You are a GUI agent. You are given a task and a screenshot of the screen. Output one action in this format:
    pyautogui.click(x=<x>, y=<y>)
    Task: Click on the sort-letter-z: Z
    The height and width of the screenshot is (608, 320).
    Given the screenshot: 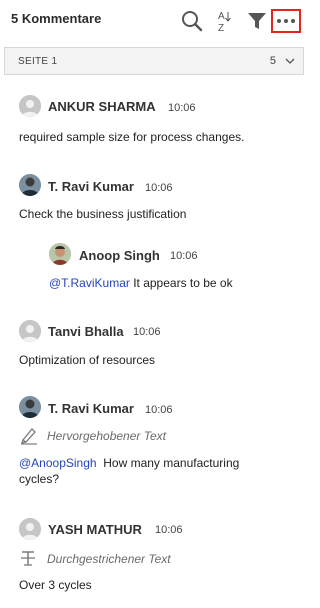 What is the action you would take?
    pyautogui.click(x=221, y=28)
    